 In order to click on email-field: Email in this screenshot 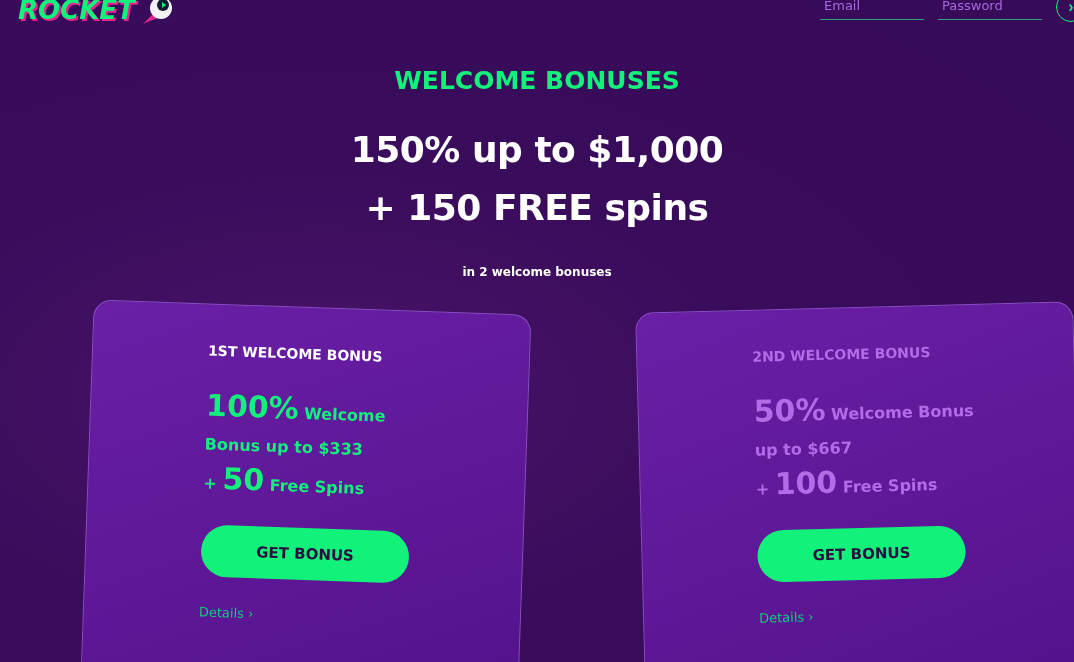, I will do `click(872, 10)`.